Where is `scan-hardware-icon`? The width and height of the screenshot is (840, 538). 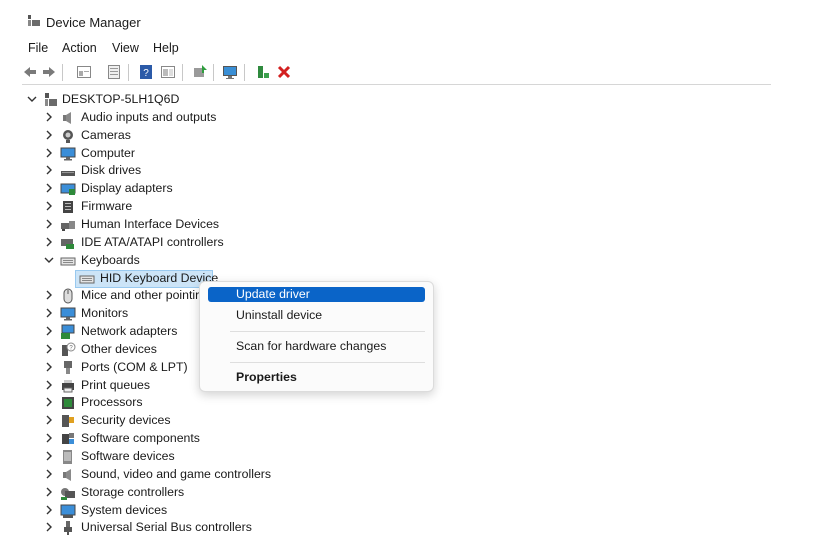
scan-hardware-icon is located at coordinates (230, 72).